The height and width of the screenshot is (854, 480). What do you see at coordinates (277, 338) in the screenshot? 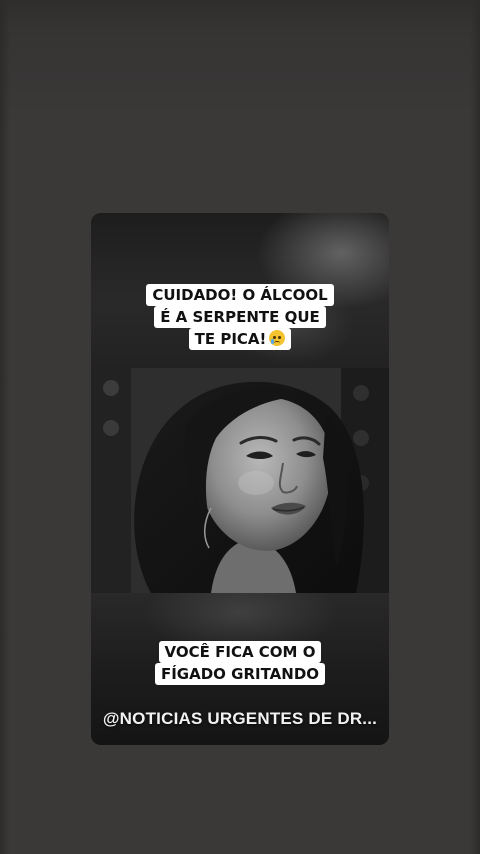
I see `sad-tear-face-icon` at bounding box center [277, 338].